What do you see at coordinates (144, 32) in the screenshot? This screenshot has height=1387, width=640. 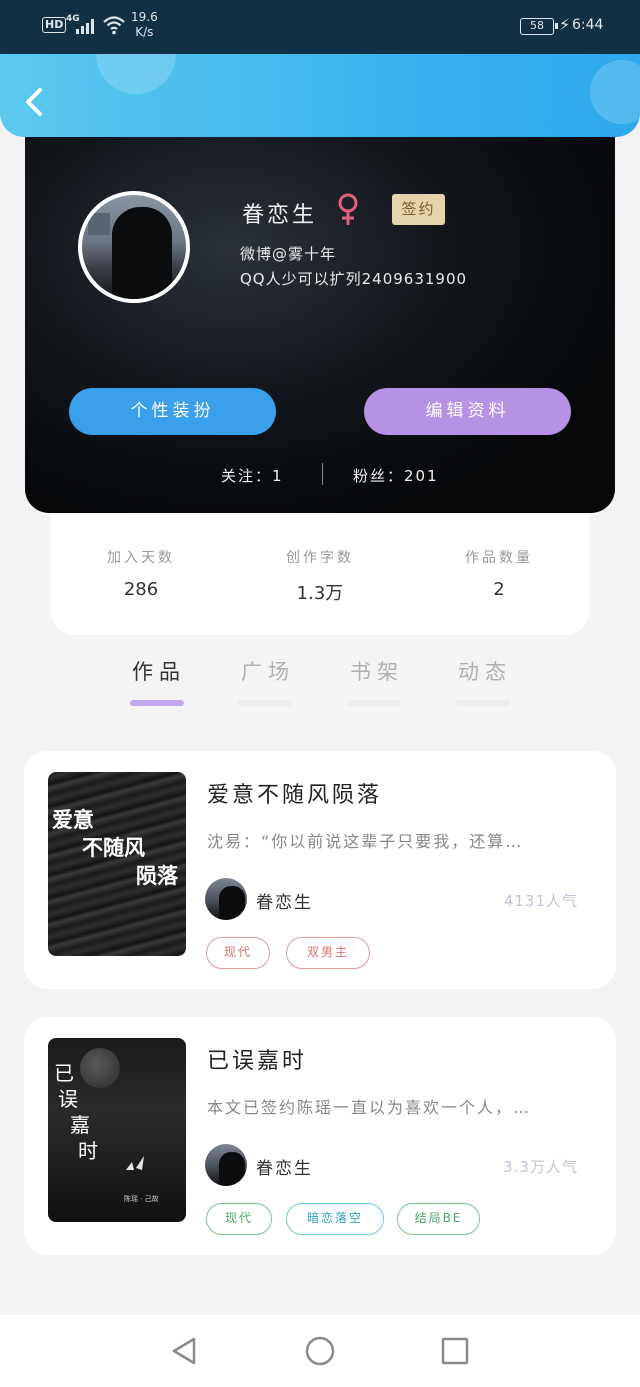 I see `speed-unit: K/s` at bounding box center [144, 32].